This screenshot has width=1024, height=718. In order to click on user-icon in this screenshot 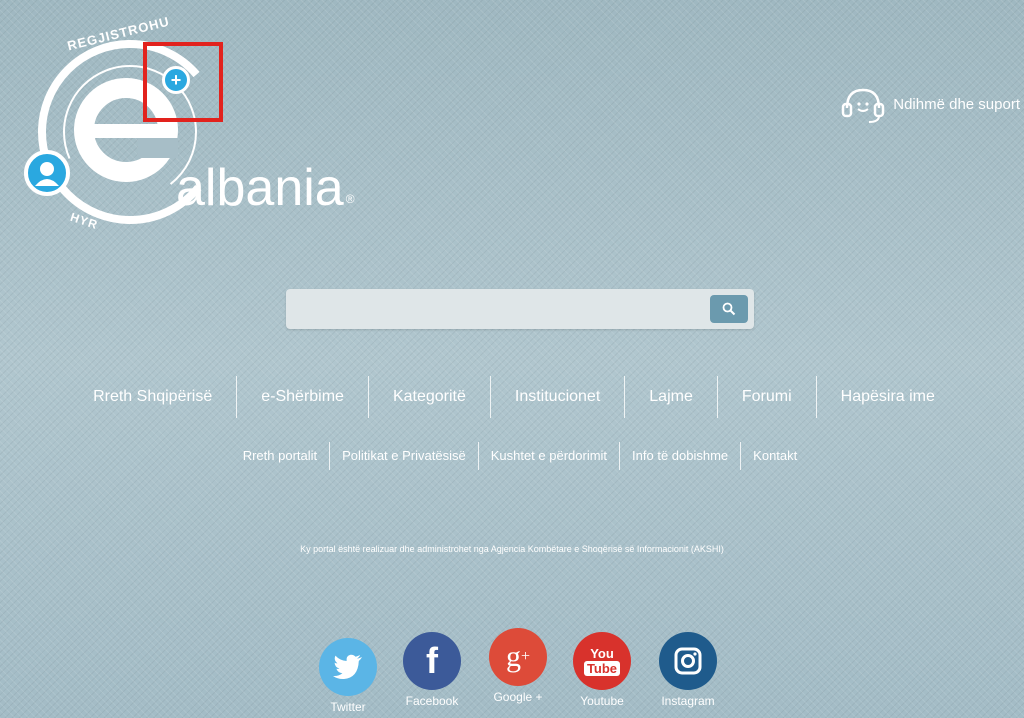, I will do `click(47, 174)`.